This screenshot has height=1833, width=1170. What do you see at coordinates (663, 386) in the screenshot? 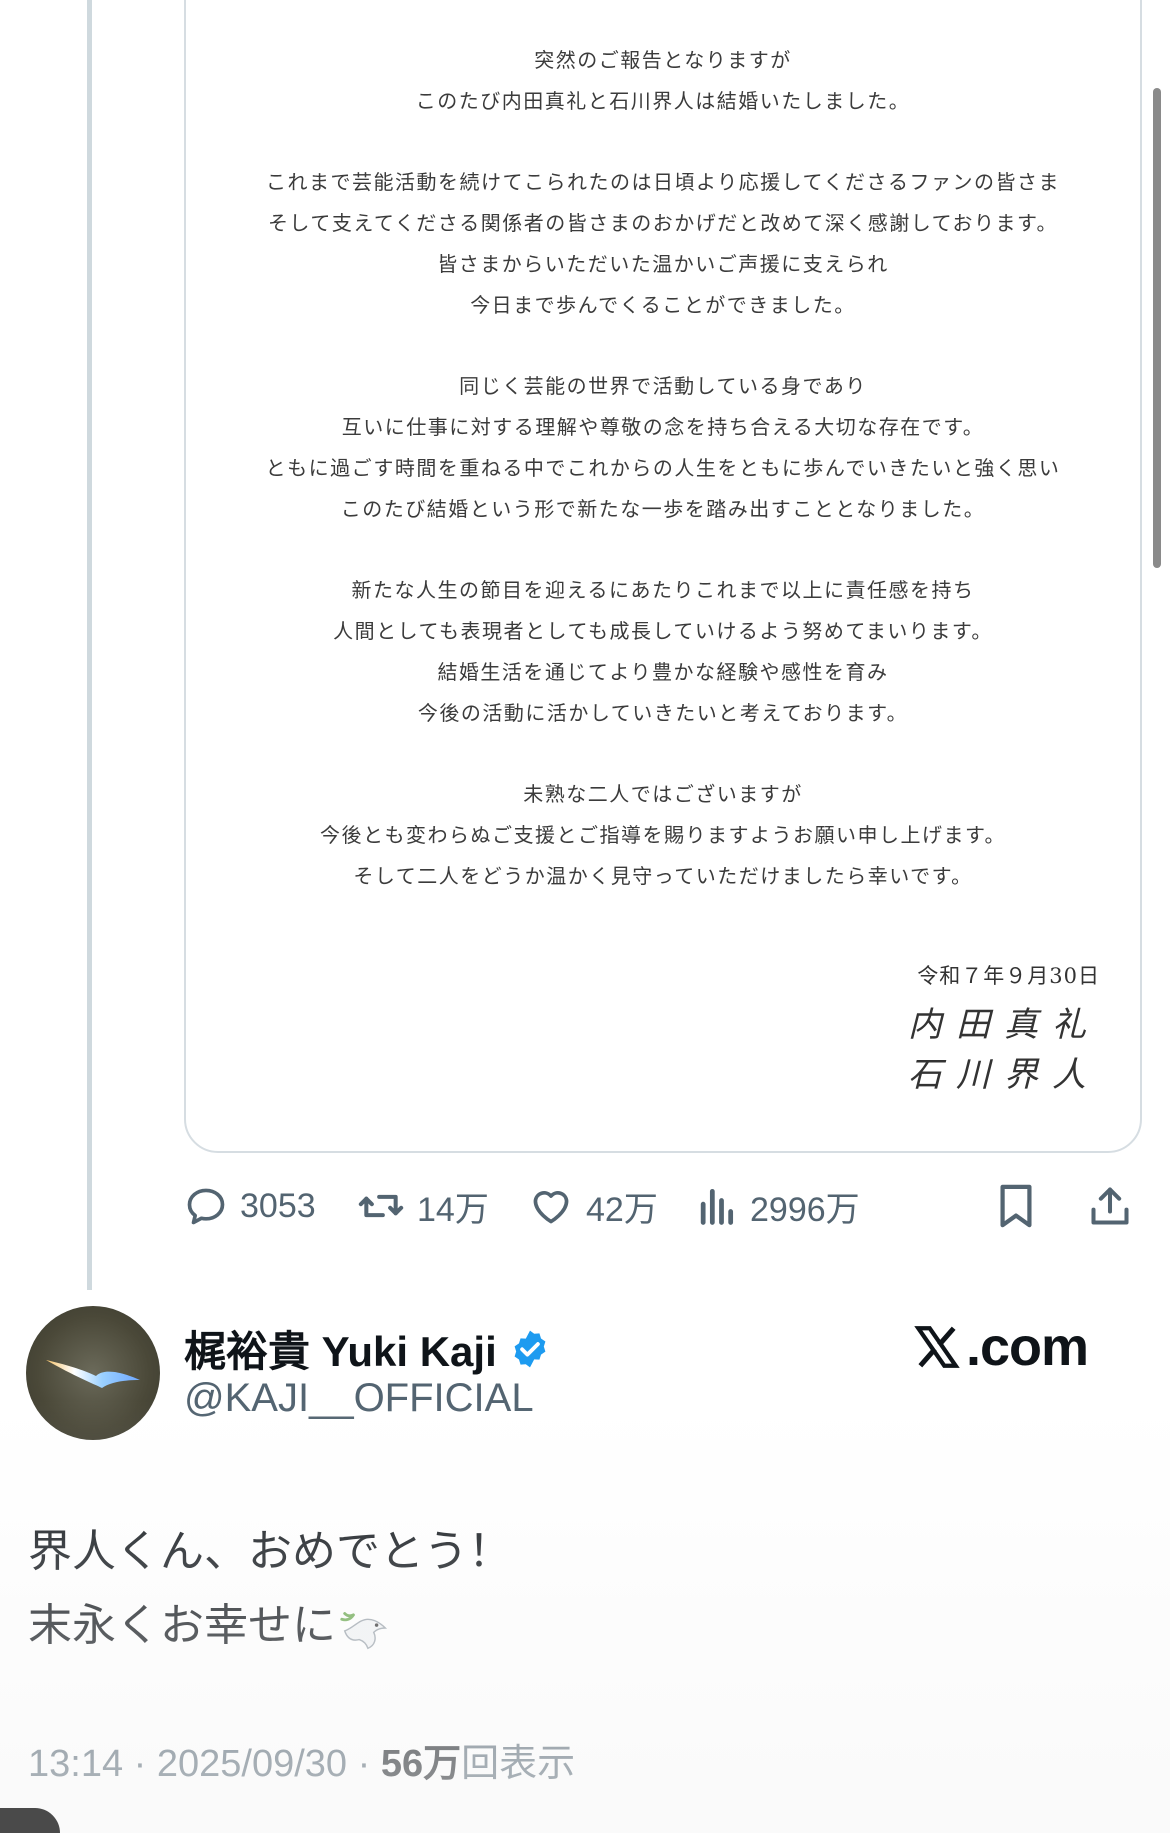
I see `letter-line: 同じく芸能の世界で活動している身であり` at bounding box center [663, 386].